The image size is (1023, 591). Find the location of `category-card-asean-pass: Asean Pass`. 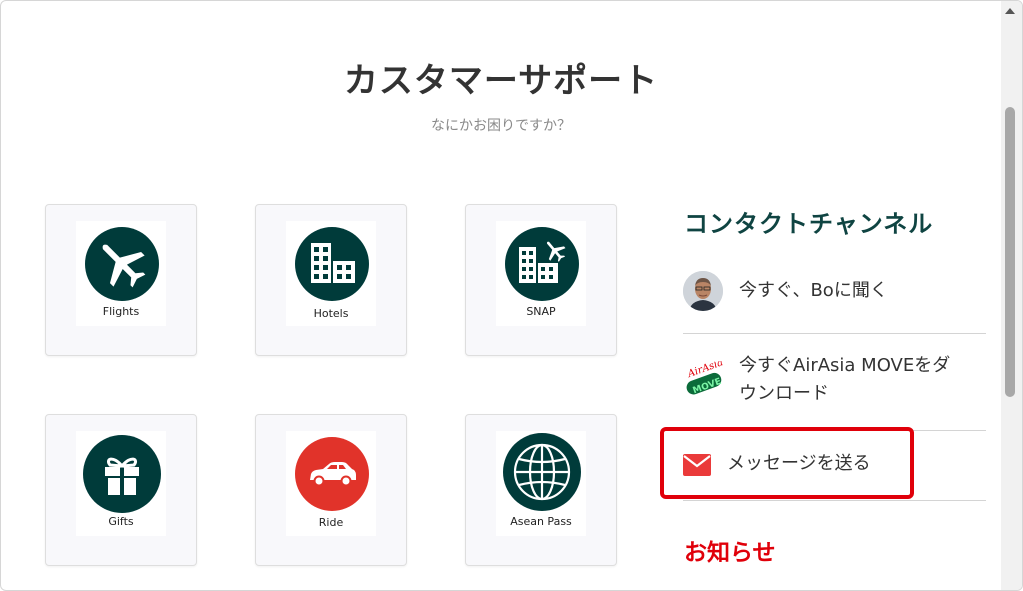

category-card-asean-pass: Asean Pass is located at coordinates (541, 490).